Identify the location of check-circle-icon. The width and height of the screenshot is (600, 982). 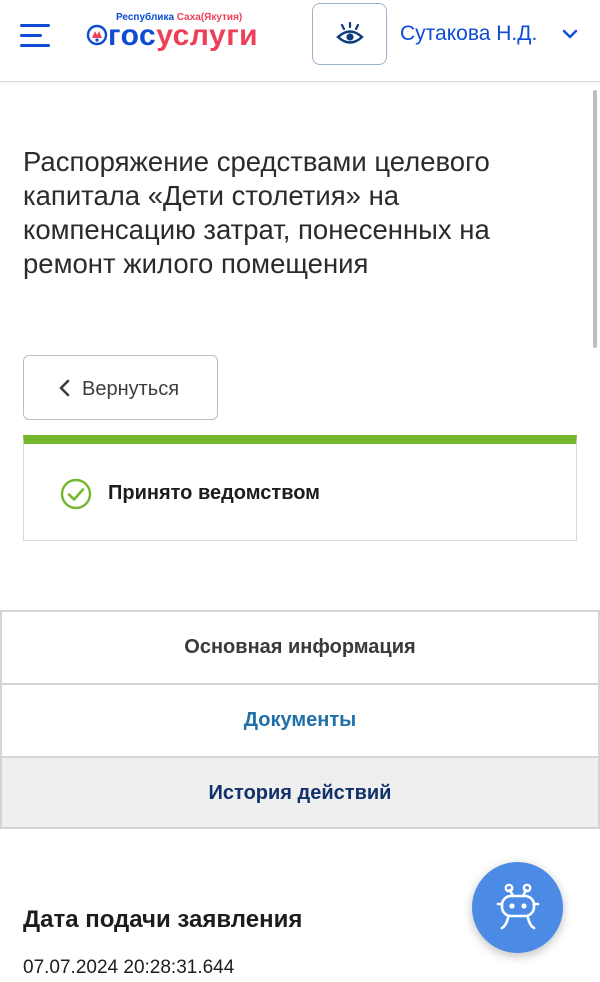
(76, 494).